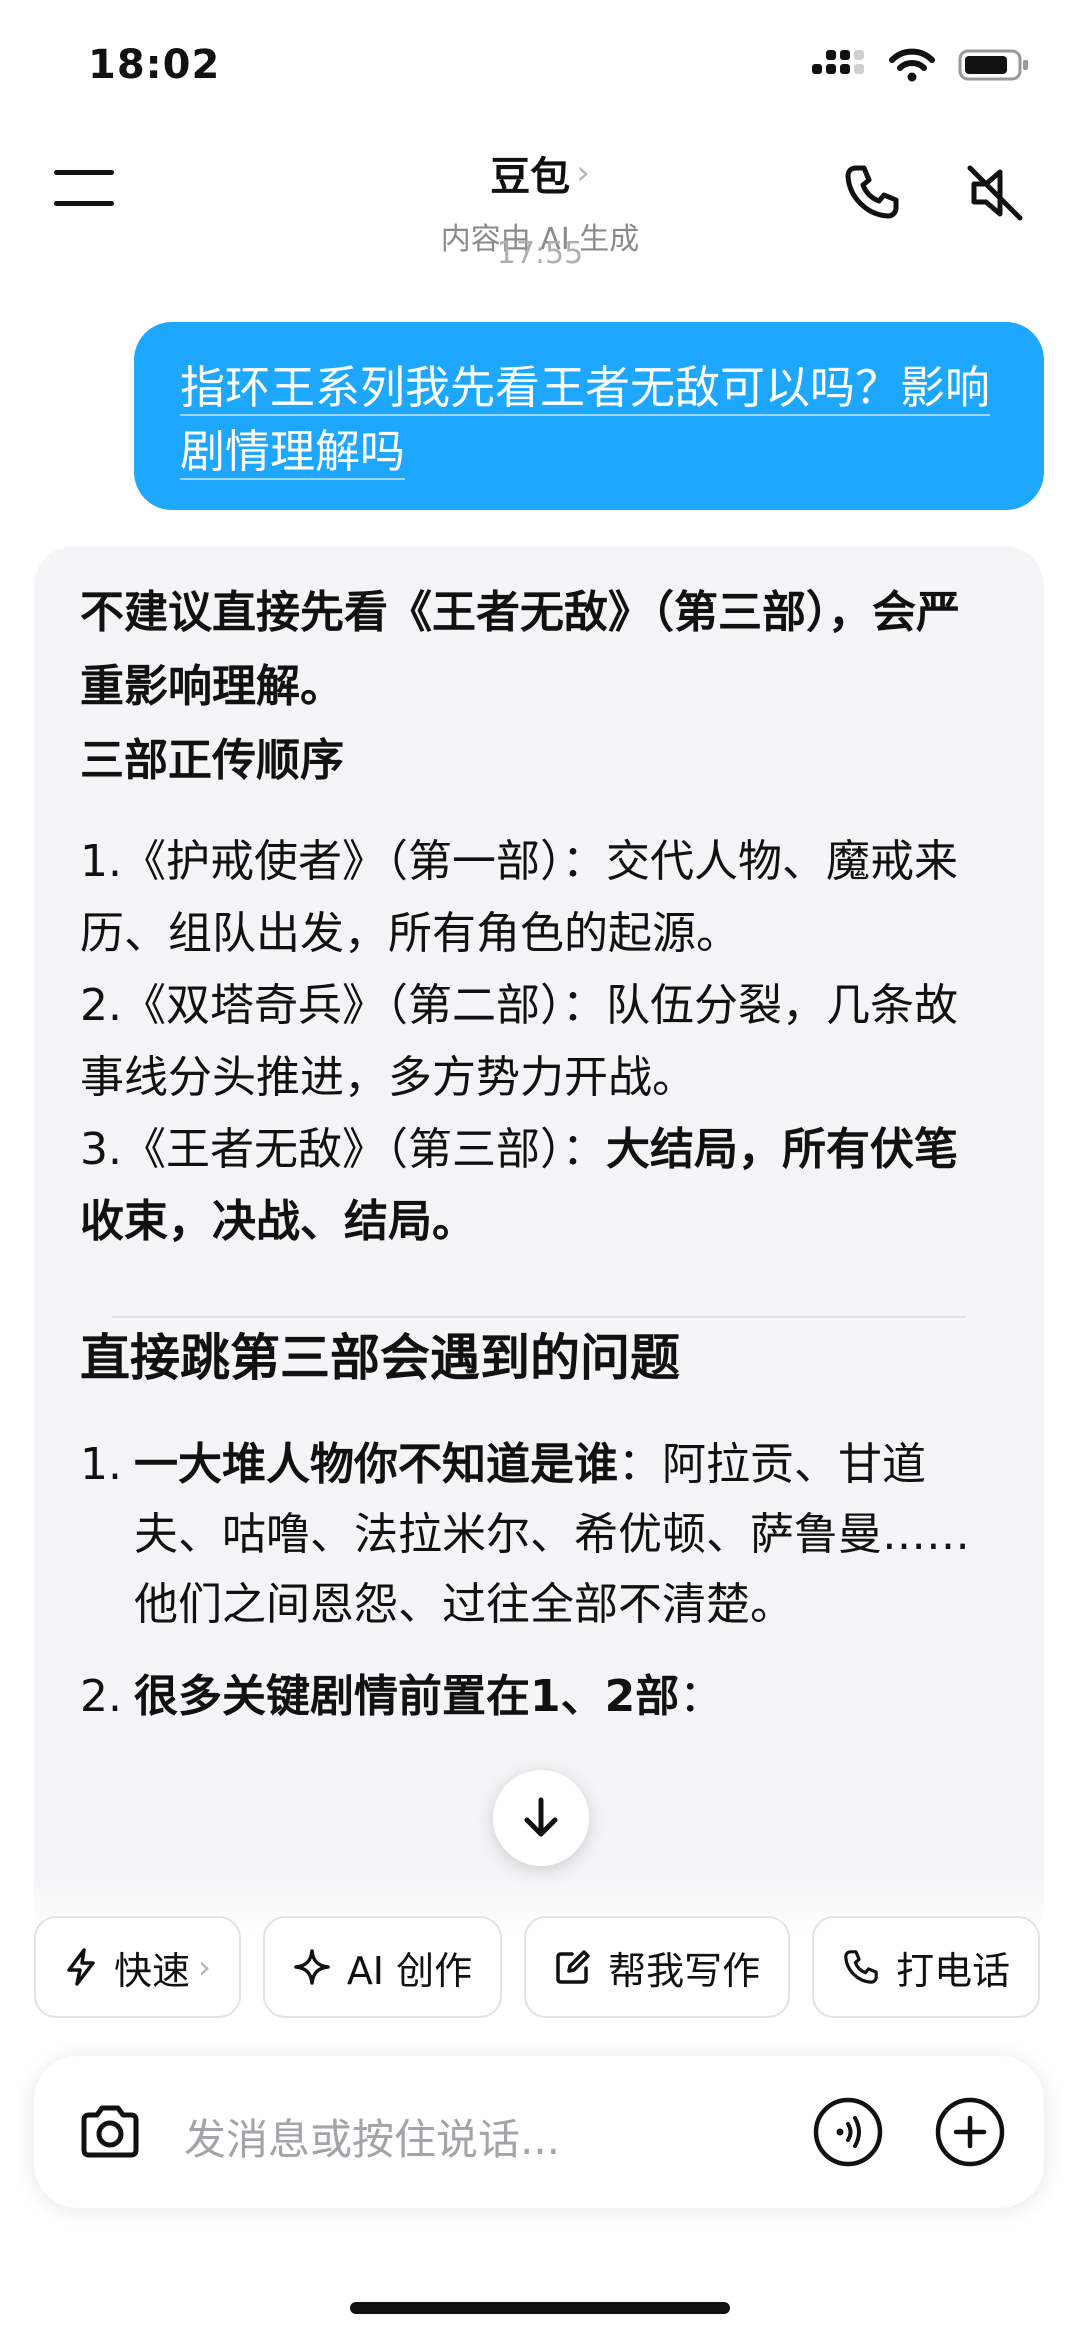 The width and height of the screenshot is (1080, 2337). I want to click on chat-header: 豆包 › 内容由 AI 生成 17:55, so click(540, 205).